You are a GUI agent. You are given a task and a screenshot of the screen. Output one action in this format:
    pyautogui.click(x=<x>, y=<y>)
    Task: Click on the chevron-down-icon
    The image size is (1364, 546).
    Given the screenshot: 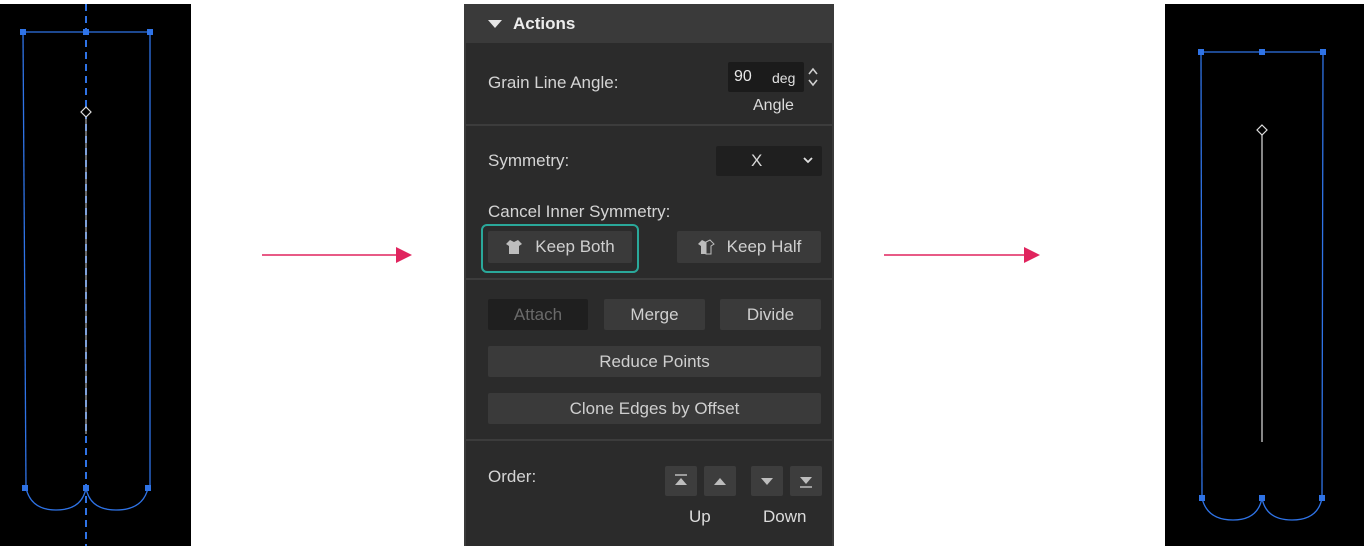 What is the action you would take?
    pyautogui.click(x=808, y=160)
    